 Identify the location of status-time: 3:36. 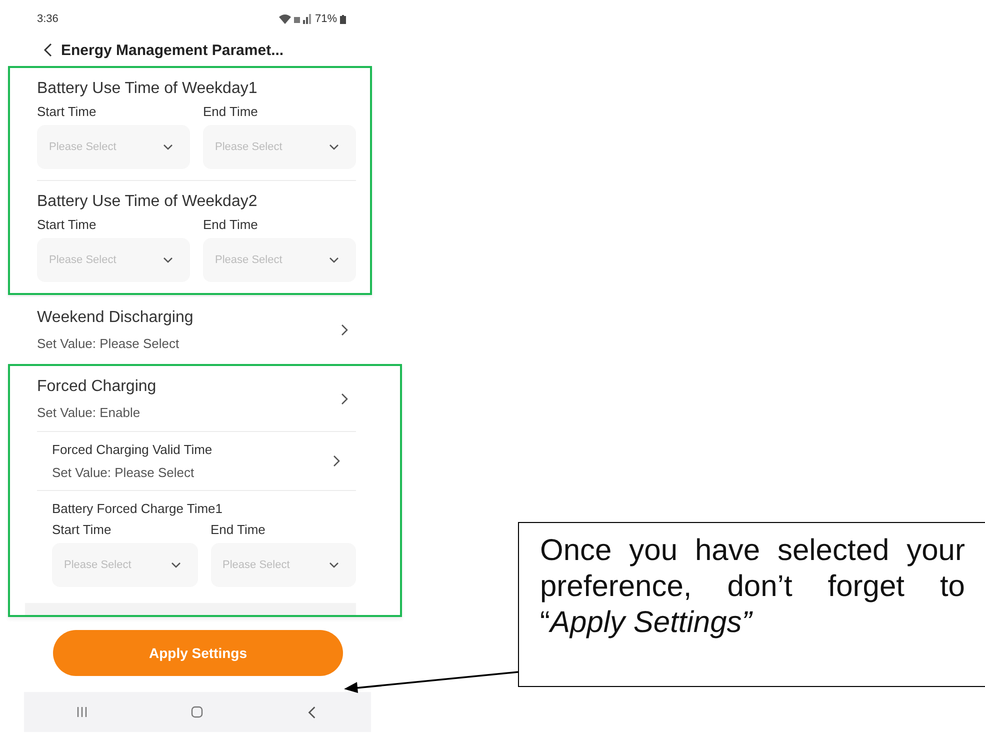
(47, 19).